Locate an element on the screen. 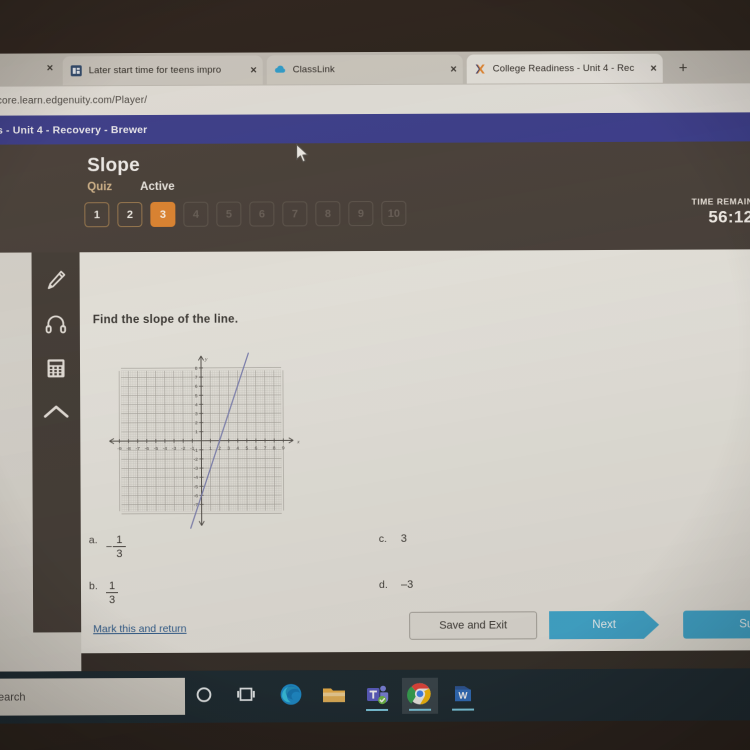  choice-label-b: b. is located at coordinates (93, 586).